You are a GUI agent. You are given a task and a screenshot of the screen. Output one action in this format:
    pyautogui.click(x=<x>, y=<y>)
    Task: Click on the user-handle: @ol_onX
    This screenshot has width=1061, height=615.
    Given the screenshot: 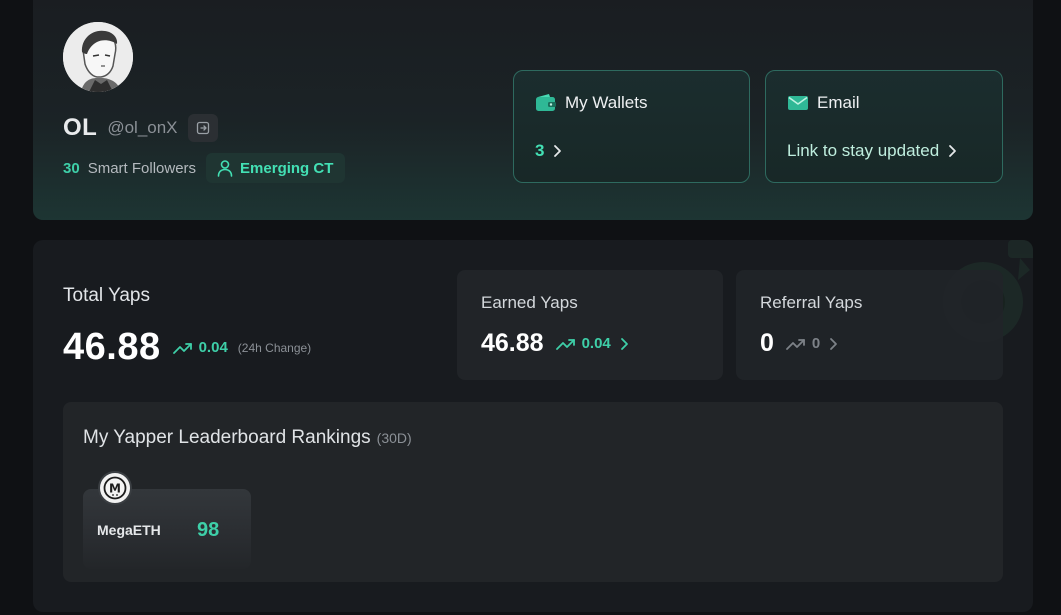 What is the action you would take?
    pyautogui.click(x=142, y=127)
    